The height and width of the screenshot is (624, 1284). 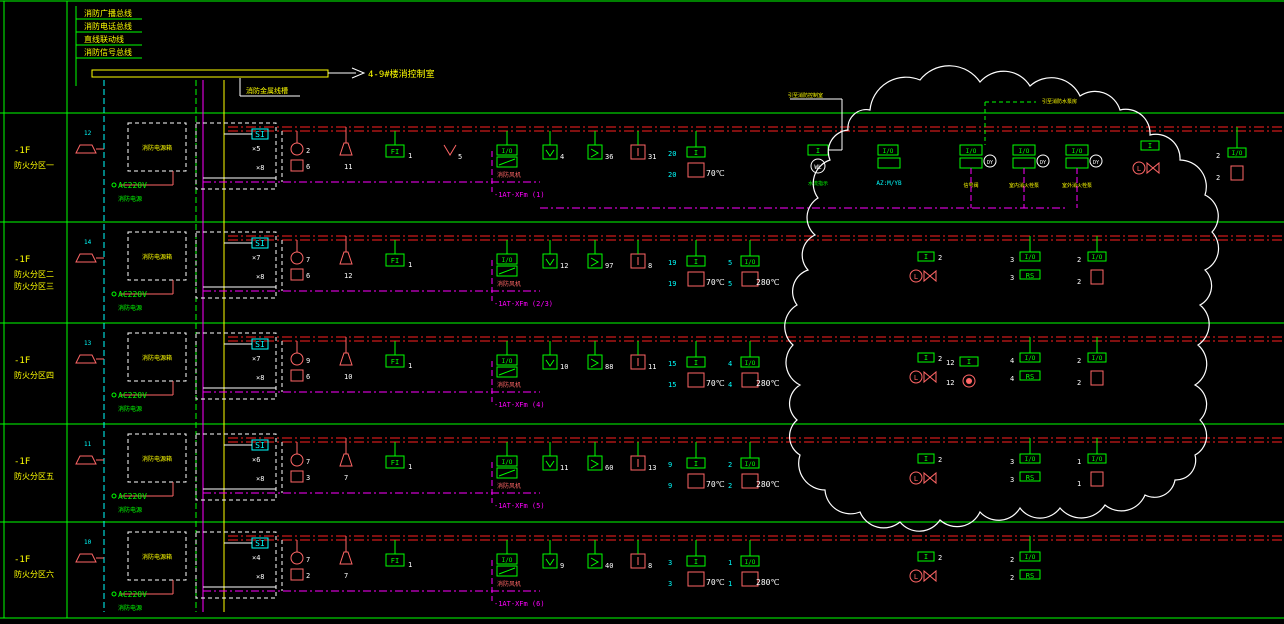 I want to click on power-box-label: 消防电源箱, so click(x=157, y=557).